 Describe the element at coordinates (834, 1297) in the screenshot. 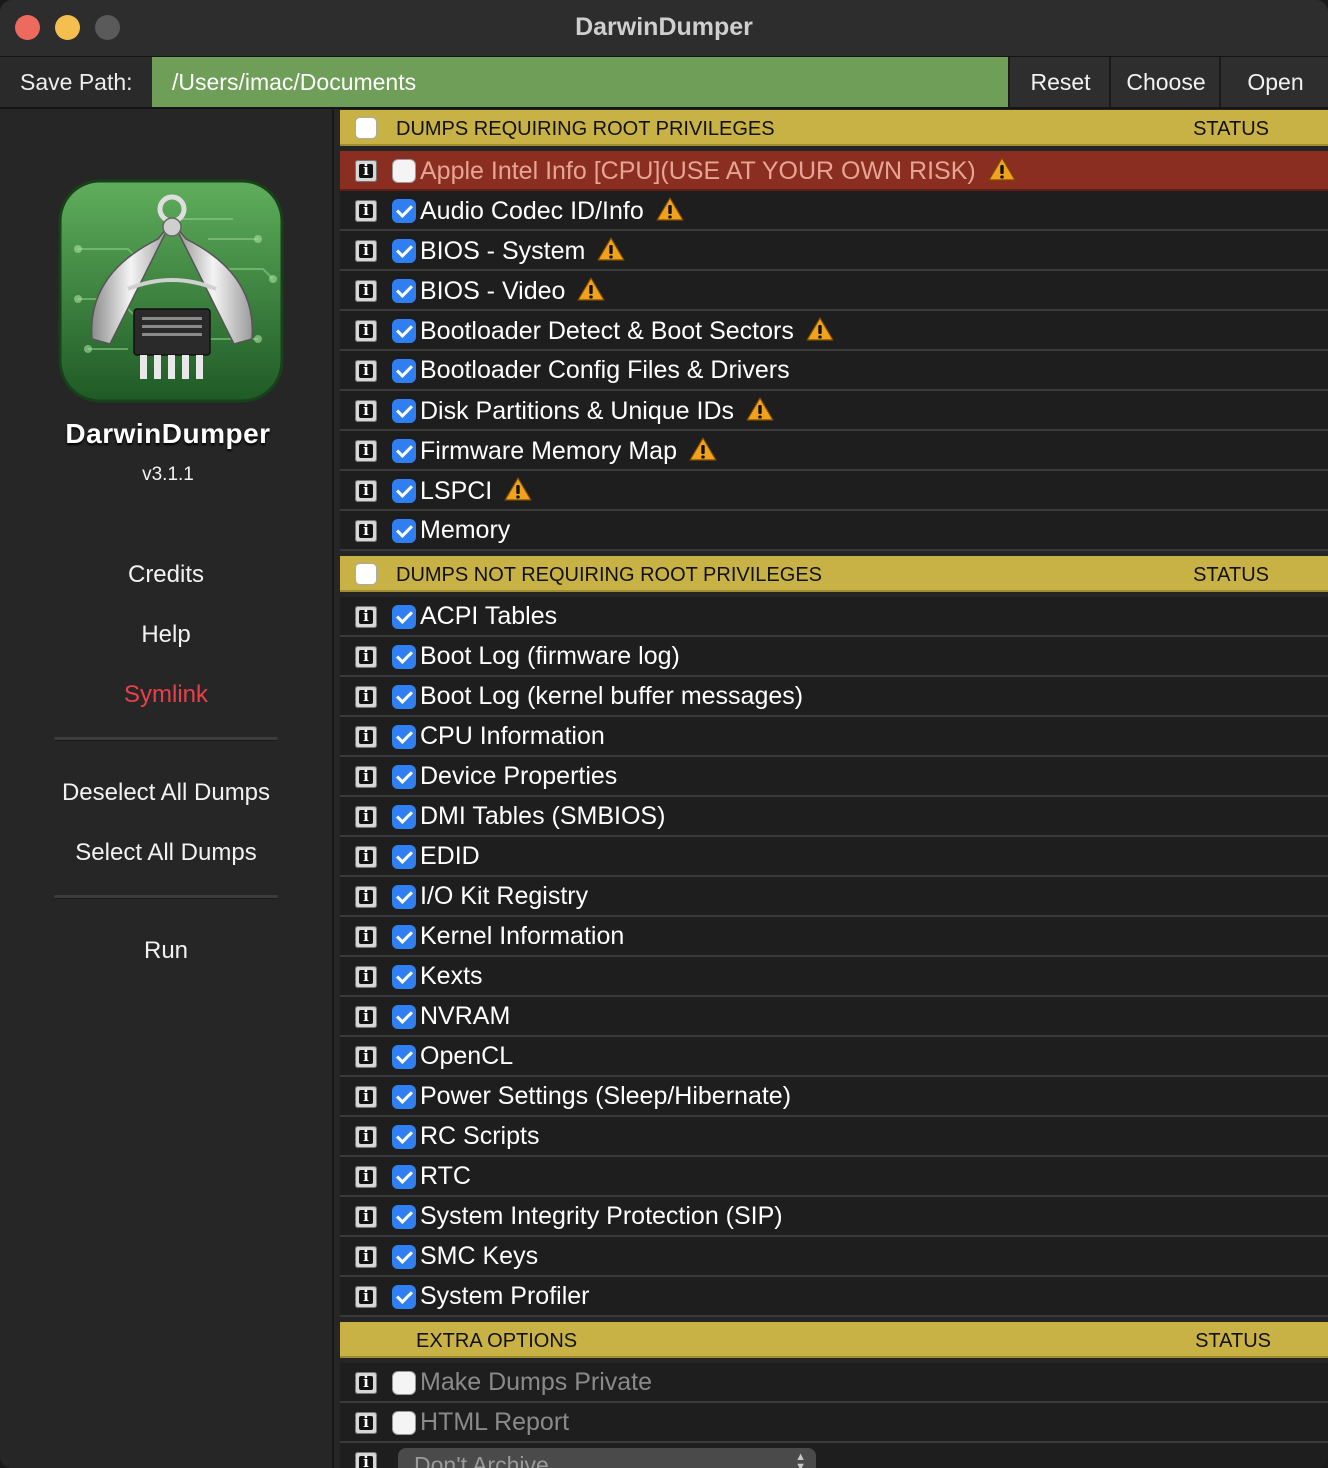

I see `dump-row: System Profiler` at that location.